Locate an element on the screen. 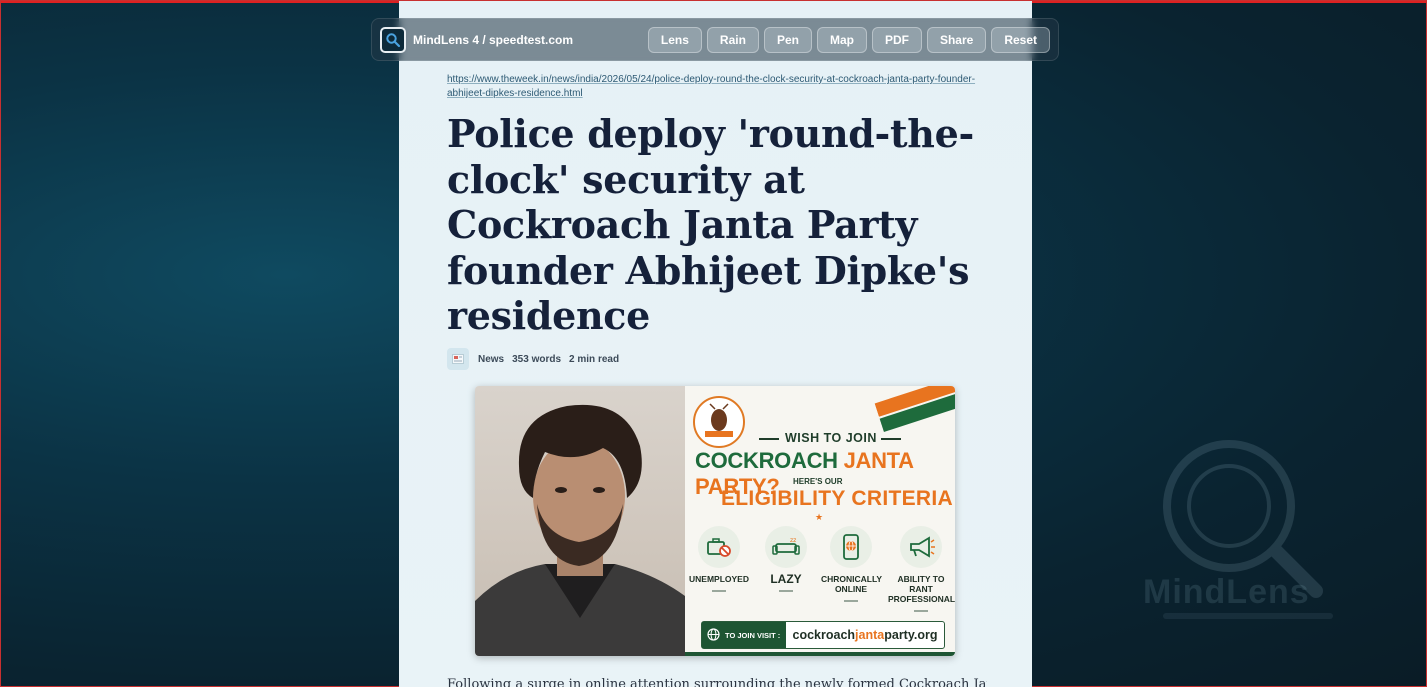 This screenshot has height=687, width=1427. sofa-icon: zz is located at coordinates (786, 547).